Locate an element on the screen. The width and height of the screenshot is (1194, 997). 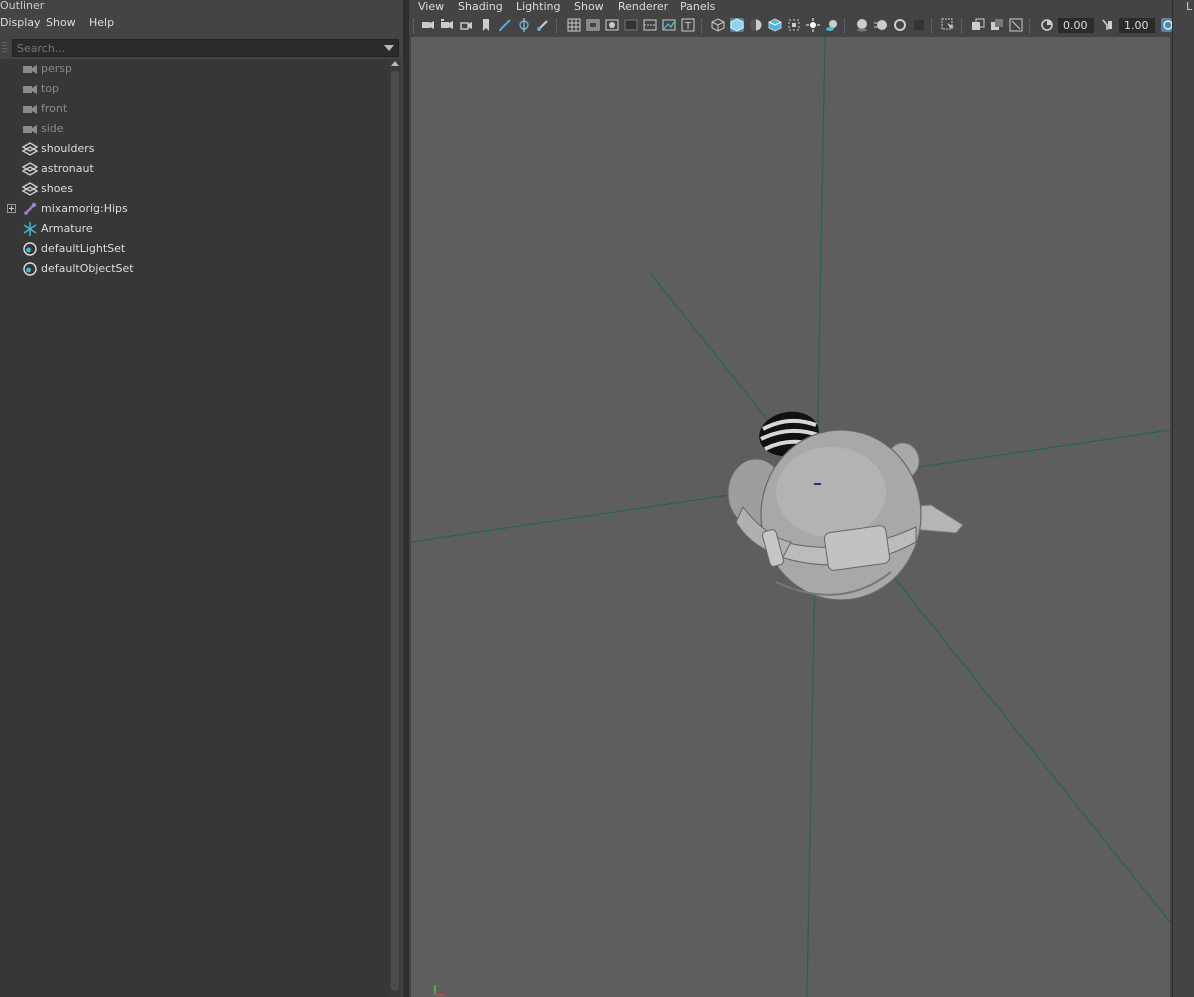
safe-title-icon: T is located at coordinates (688, 25).